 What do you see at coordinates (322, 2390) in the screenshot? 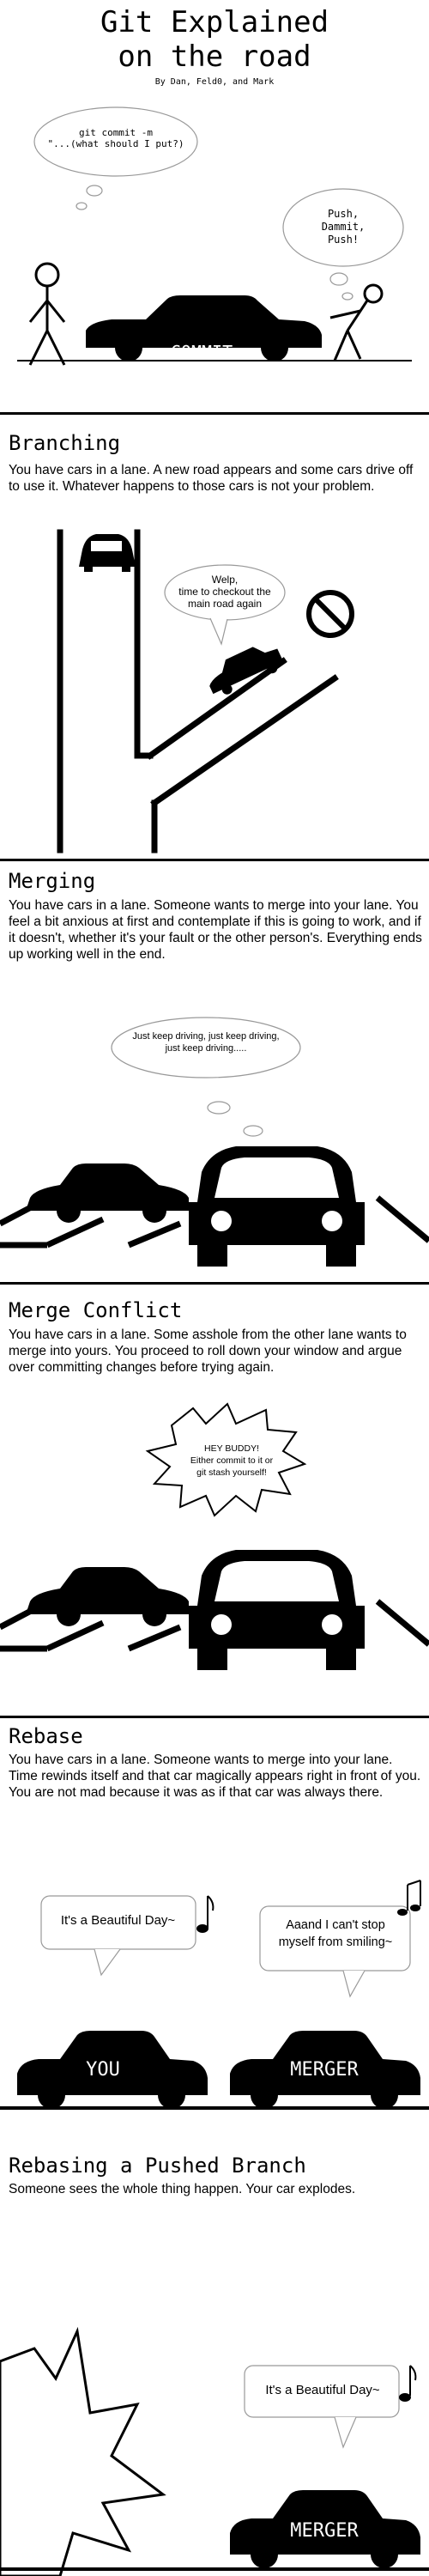
I see `speech-text-pushed: It's a Beautiful Day~` at bounding box center [322, 2390].